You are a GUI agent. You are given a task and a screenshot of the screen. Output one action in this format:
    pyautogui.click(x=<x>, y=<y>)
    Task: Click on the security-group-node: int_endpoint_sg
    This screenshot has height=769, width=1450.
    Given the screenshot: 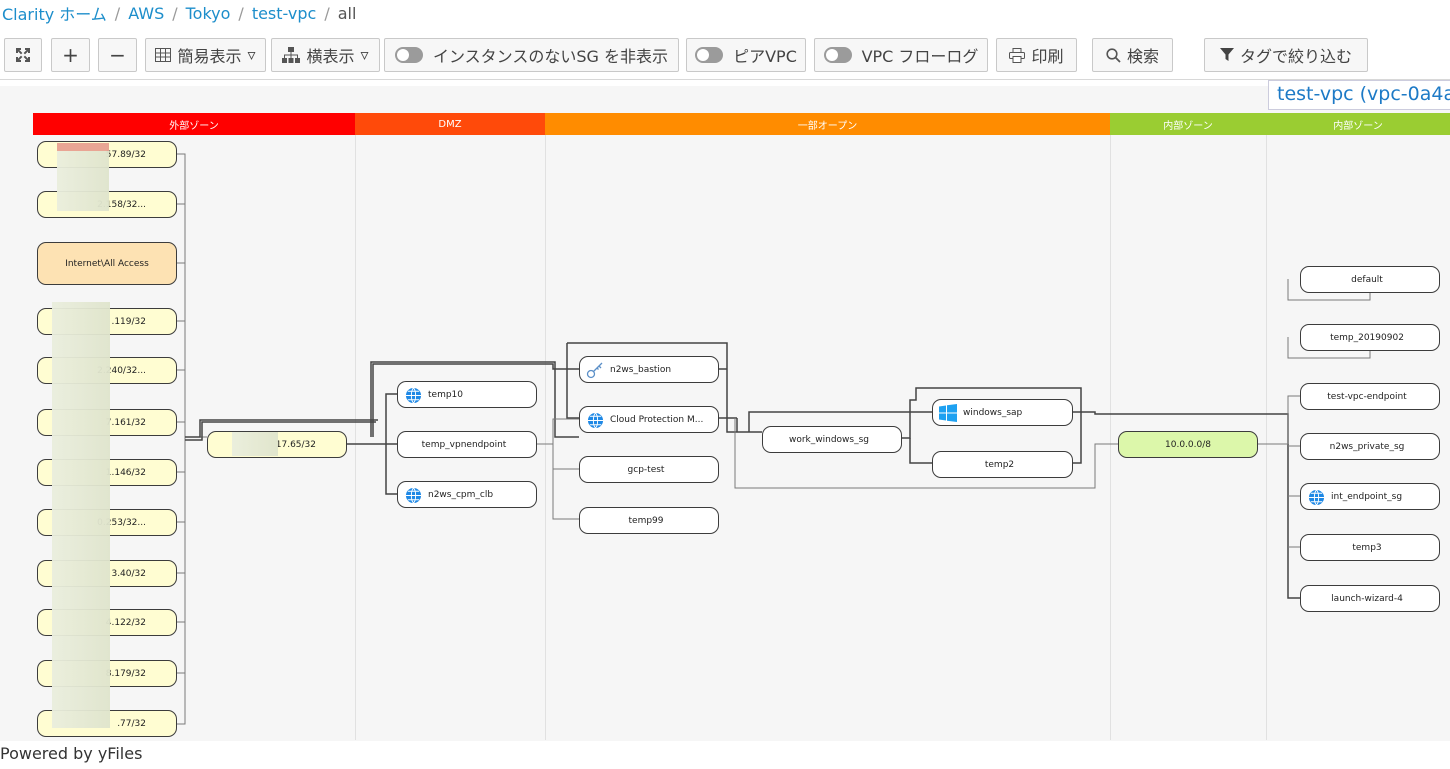 What is the action you would take?
    pyautogui.click(x=1370, y=496)
    